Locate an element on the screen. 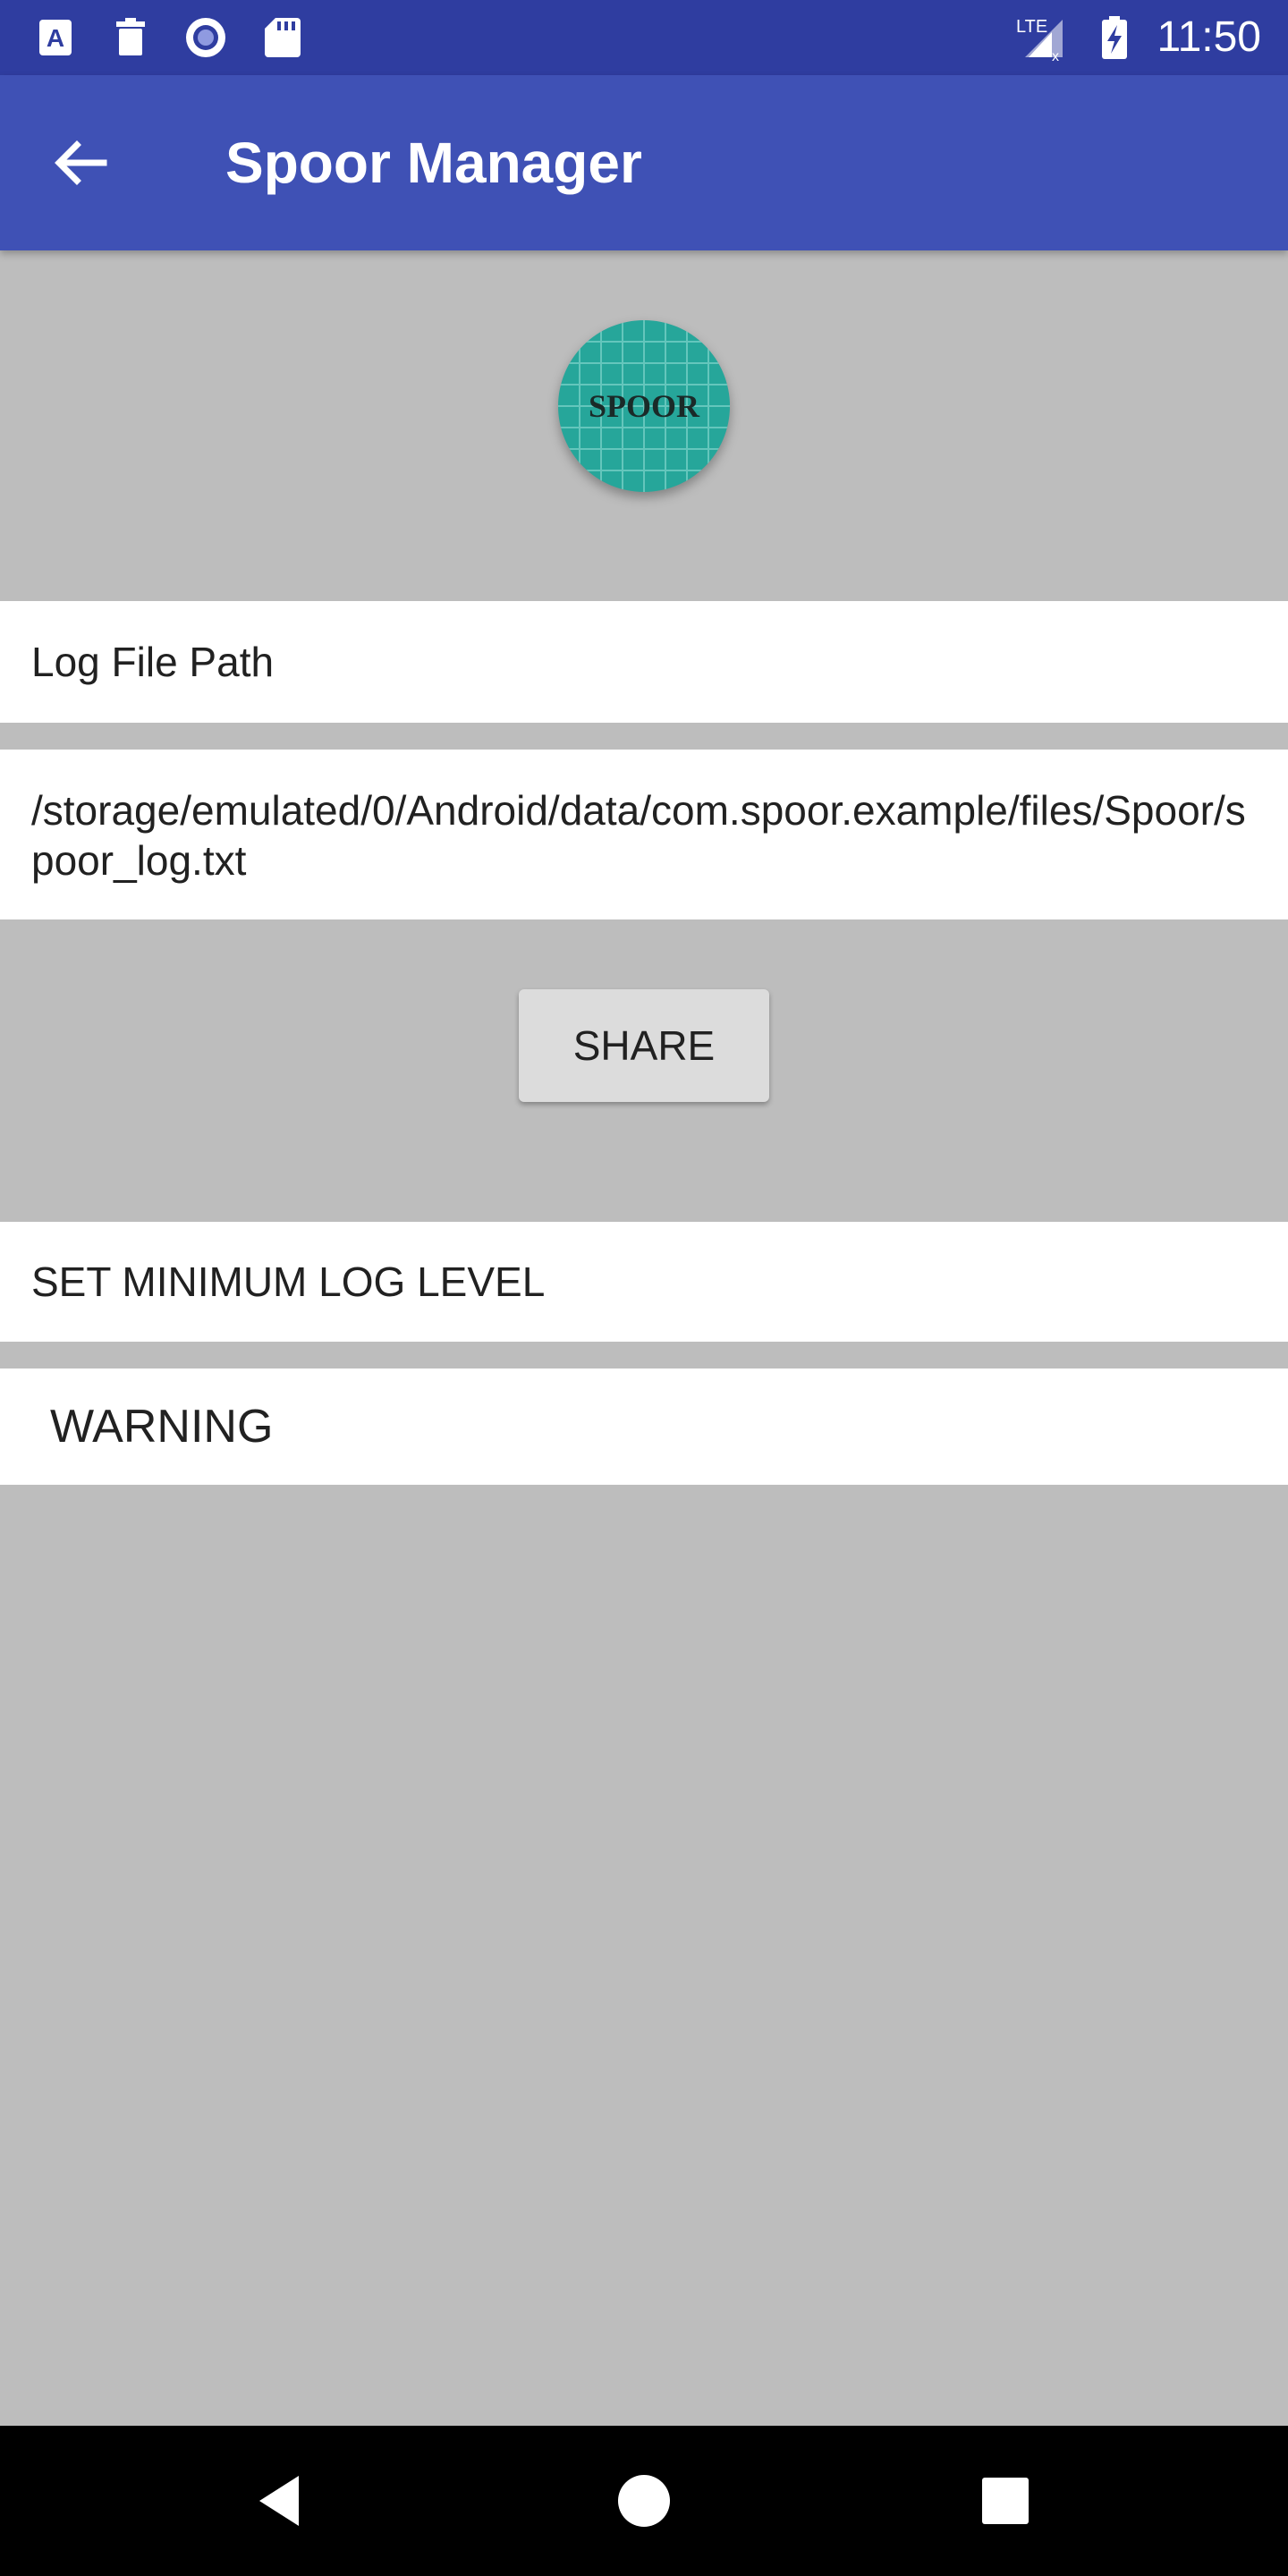 Image resolution: width=1288 pixels, height=2576 pixels. text-a-icon: A is located at coordinates (55, 38).